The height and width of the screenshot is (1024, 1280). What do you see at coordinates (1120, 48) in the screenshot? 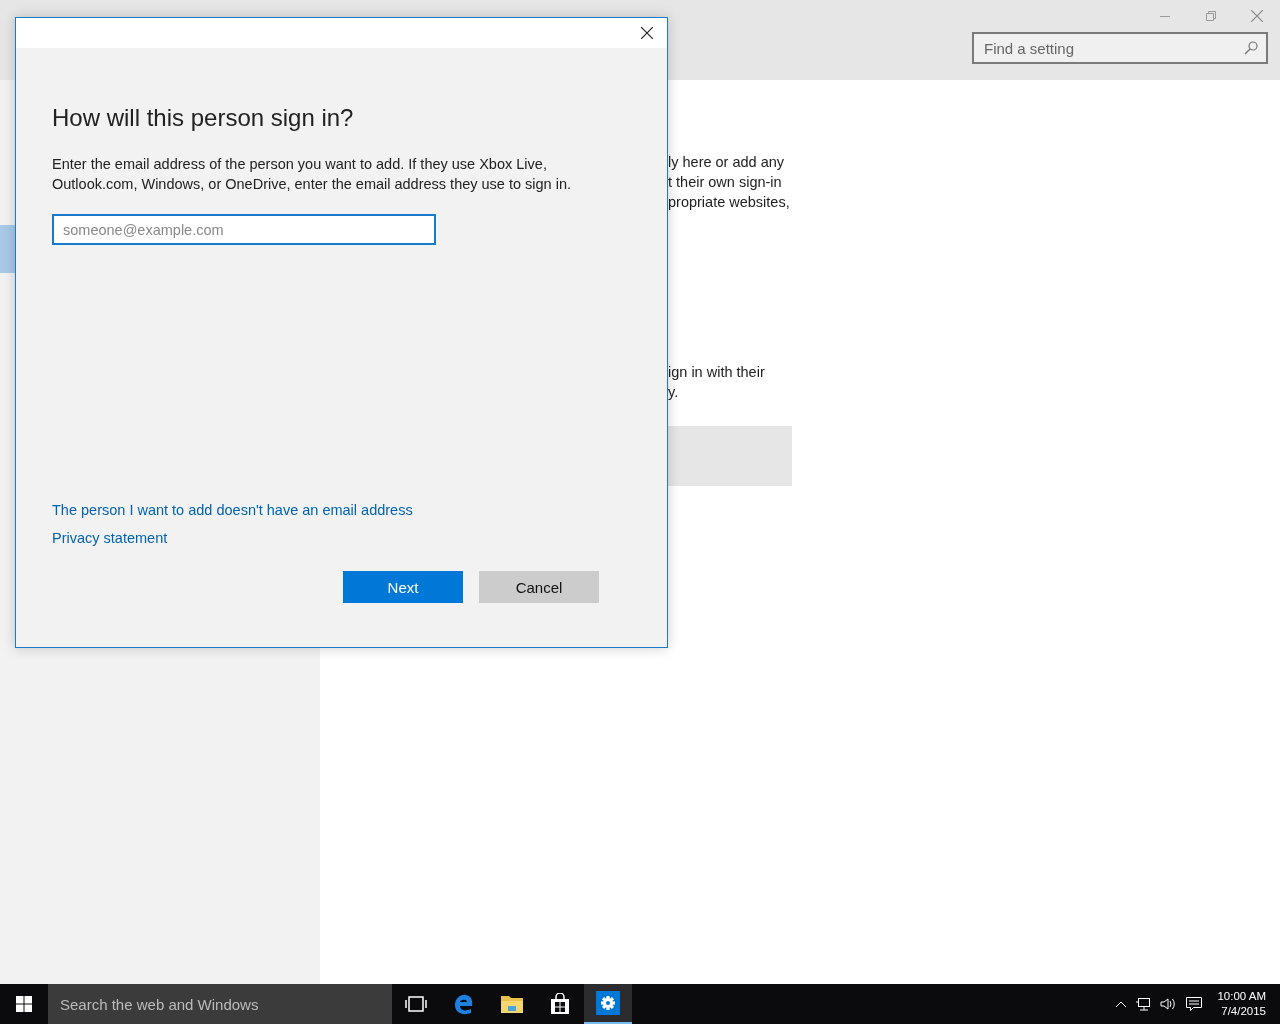
I see `search-field: Find a setting` at bounding box center [1120, 48].